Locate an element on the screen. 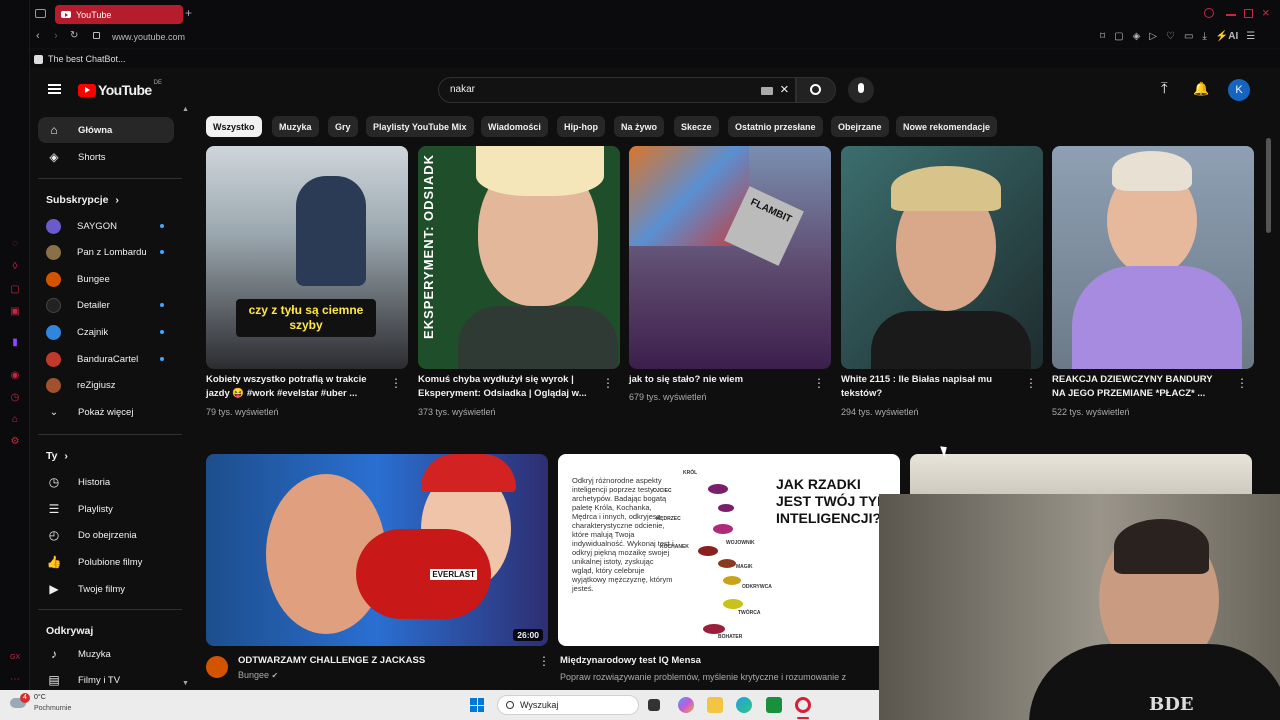 Image resolution: width=1280 pixels, height=720 pixels. sidebar-item-banduracartel: BanduraCartel is located at coordinates (106, 359).